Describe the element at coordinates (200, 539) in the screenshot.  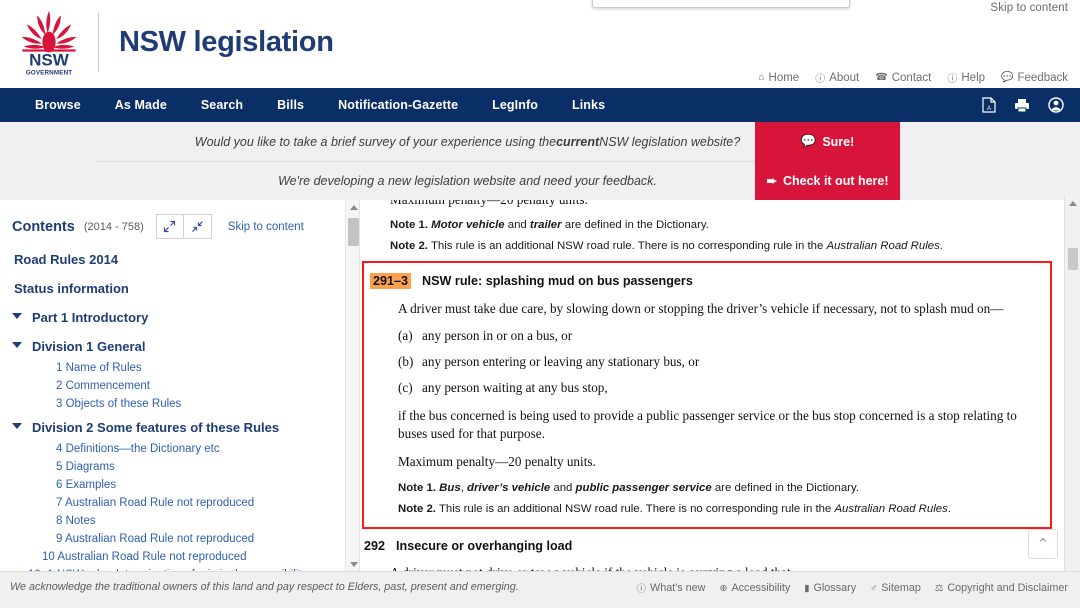
I see `toc-child-9: 9 Australian Road Rule not reproduced` at that location.